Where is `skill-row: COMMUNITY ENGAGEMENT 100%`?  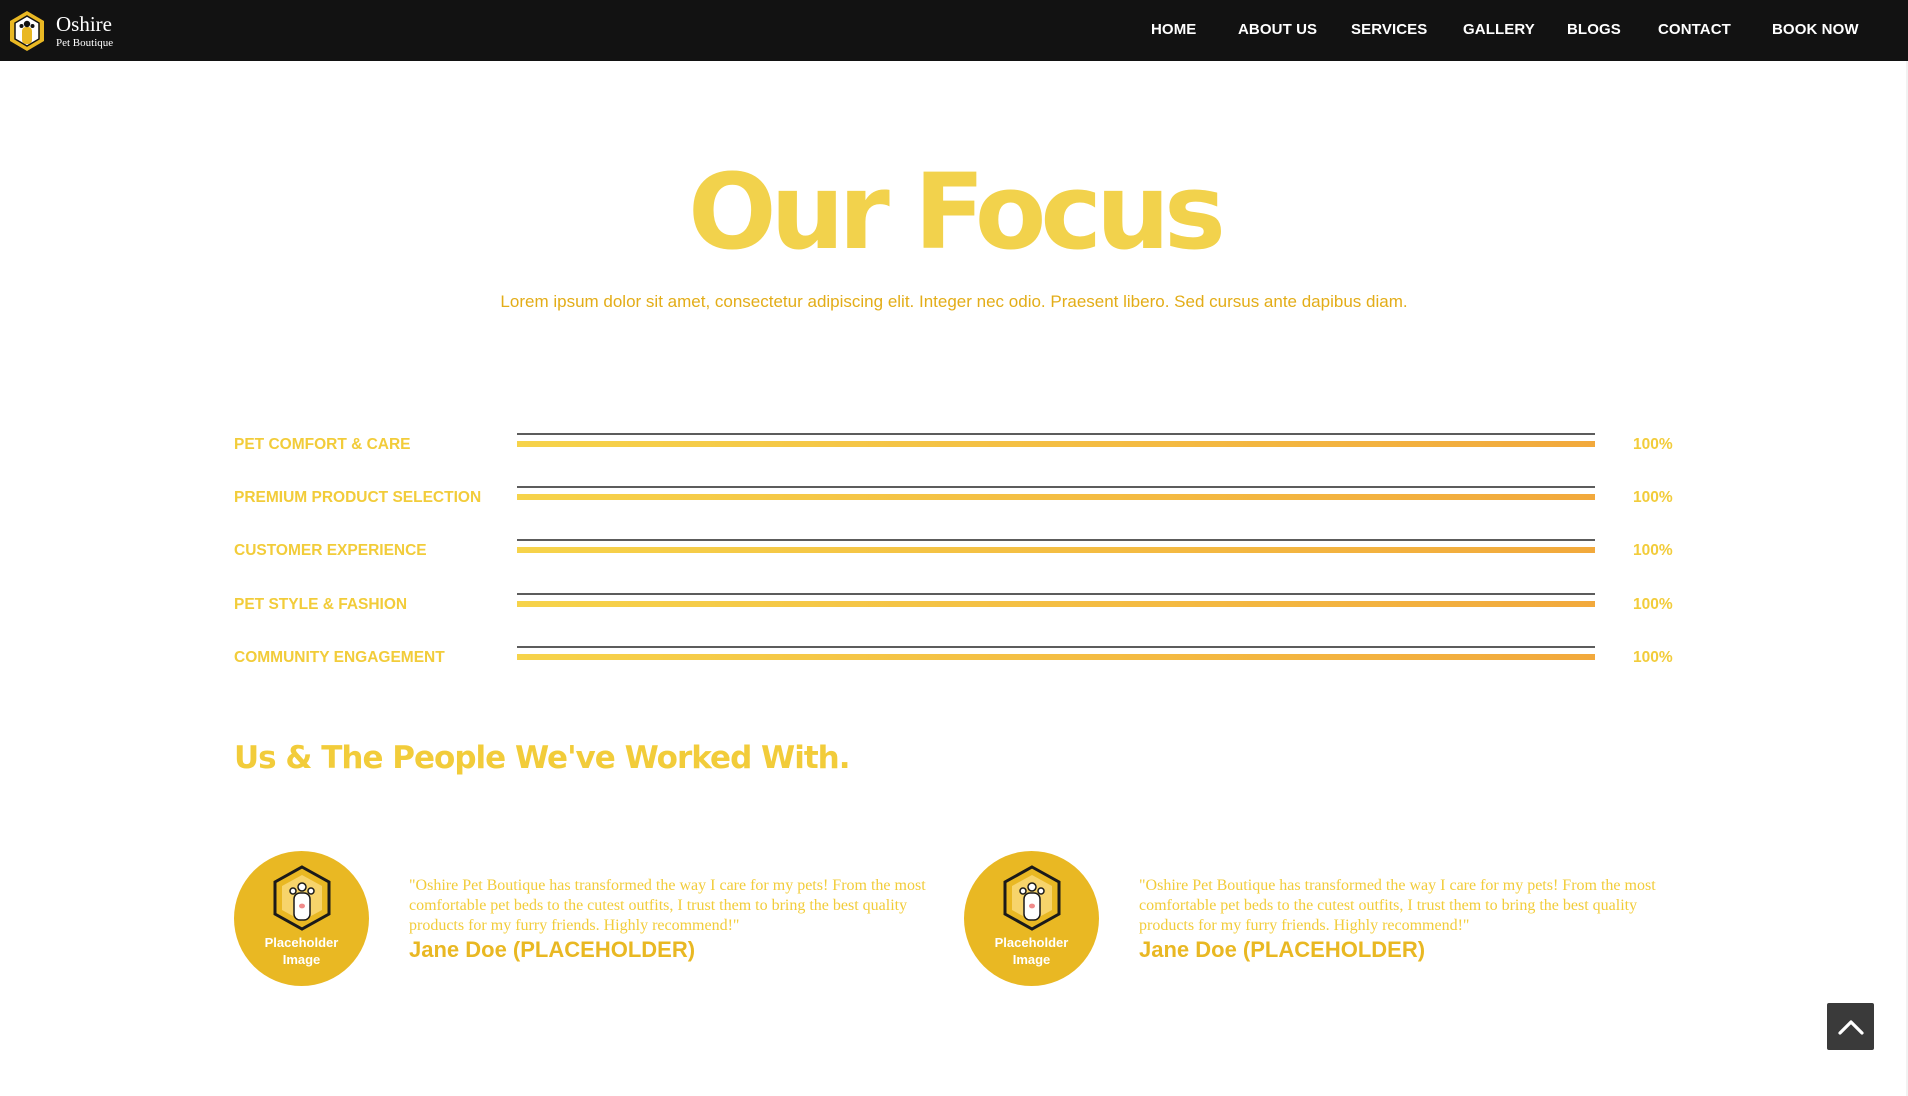 skill-row: COMMUNITY ENGAGEMENT 100% is located at coordinates (954, 658).